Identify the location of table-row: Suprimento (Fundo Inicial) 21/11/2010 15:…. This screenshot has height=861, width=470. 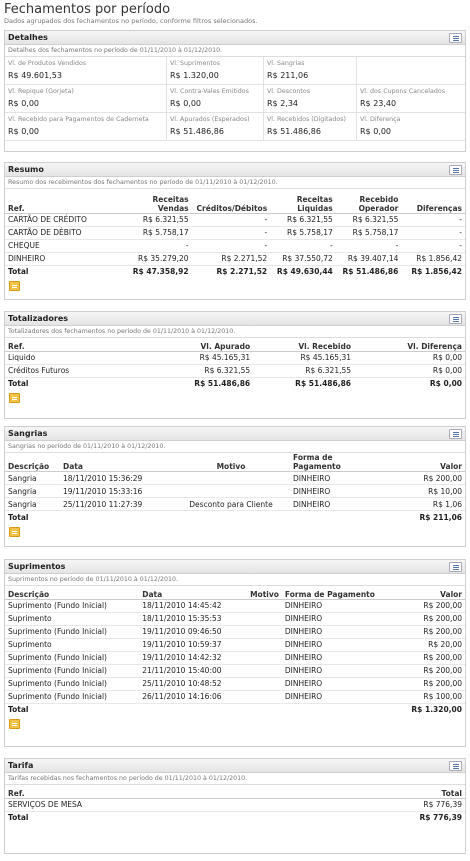
(235, 671).